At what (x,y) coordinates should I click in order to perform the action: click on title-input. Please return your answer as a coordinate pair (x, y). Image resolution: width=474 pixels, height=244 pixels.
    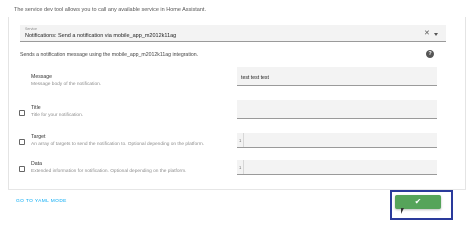
    Looking at the image, I should click on (337, 109).